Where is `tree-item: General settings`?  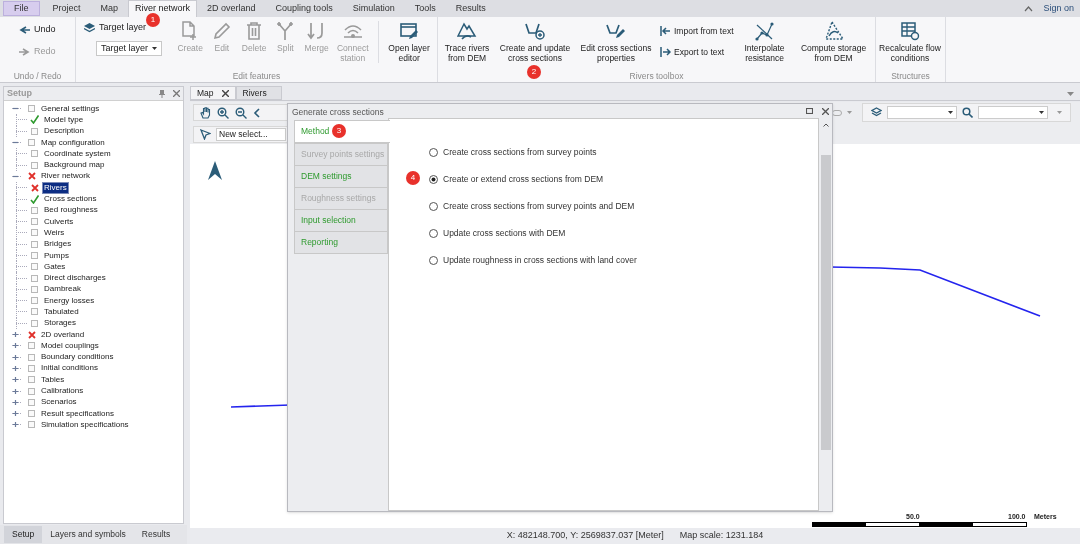 tree-item: General settings is located at coordinates (70, 108).